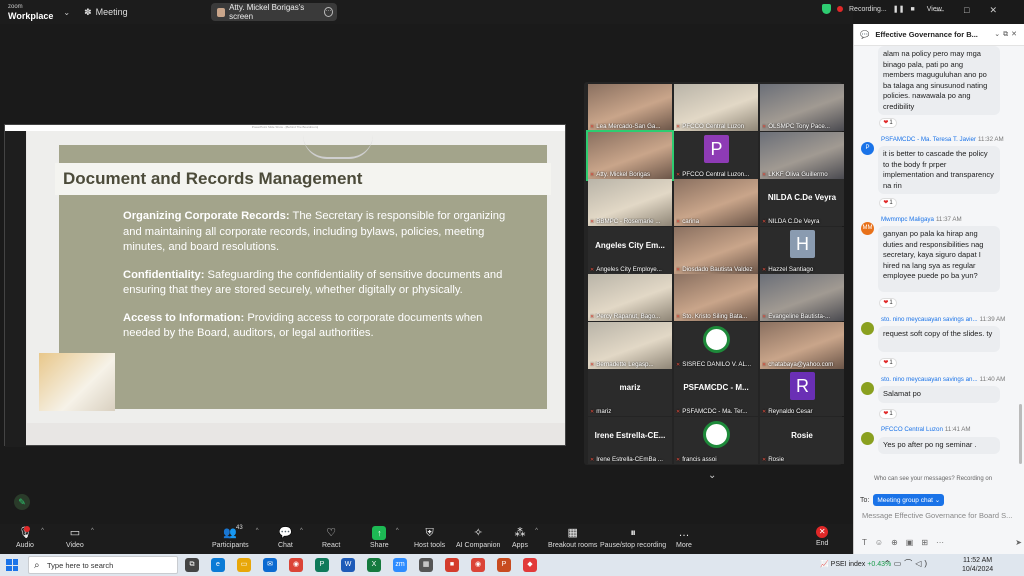 The height and width of the screenshot is (576, 1024). What do you see at coordinates (218, 565) in the screenshot?
I see `edge-icon: e` at bounding box center [218, 565].